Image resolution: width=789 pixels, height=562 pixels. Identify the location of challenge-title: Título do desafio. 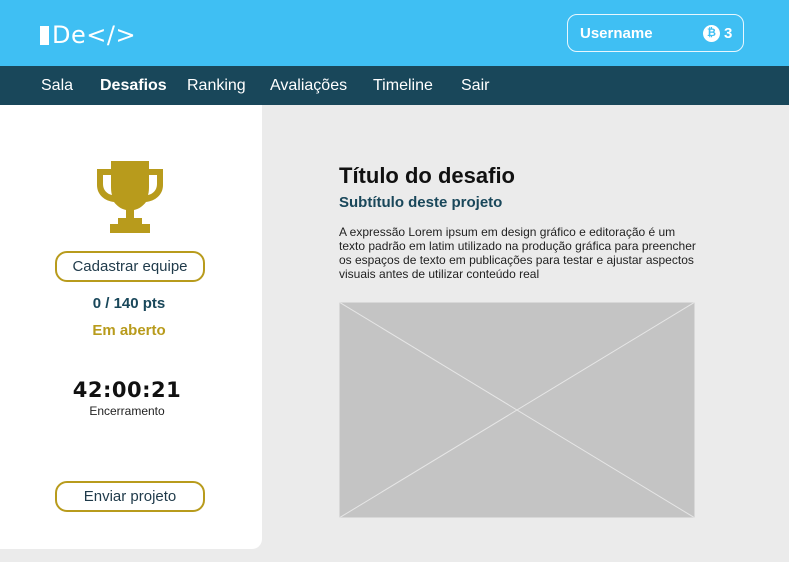
(427, 175).